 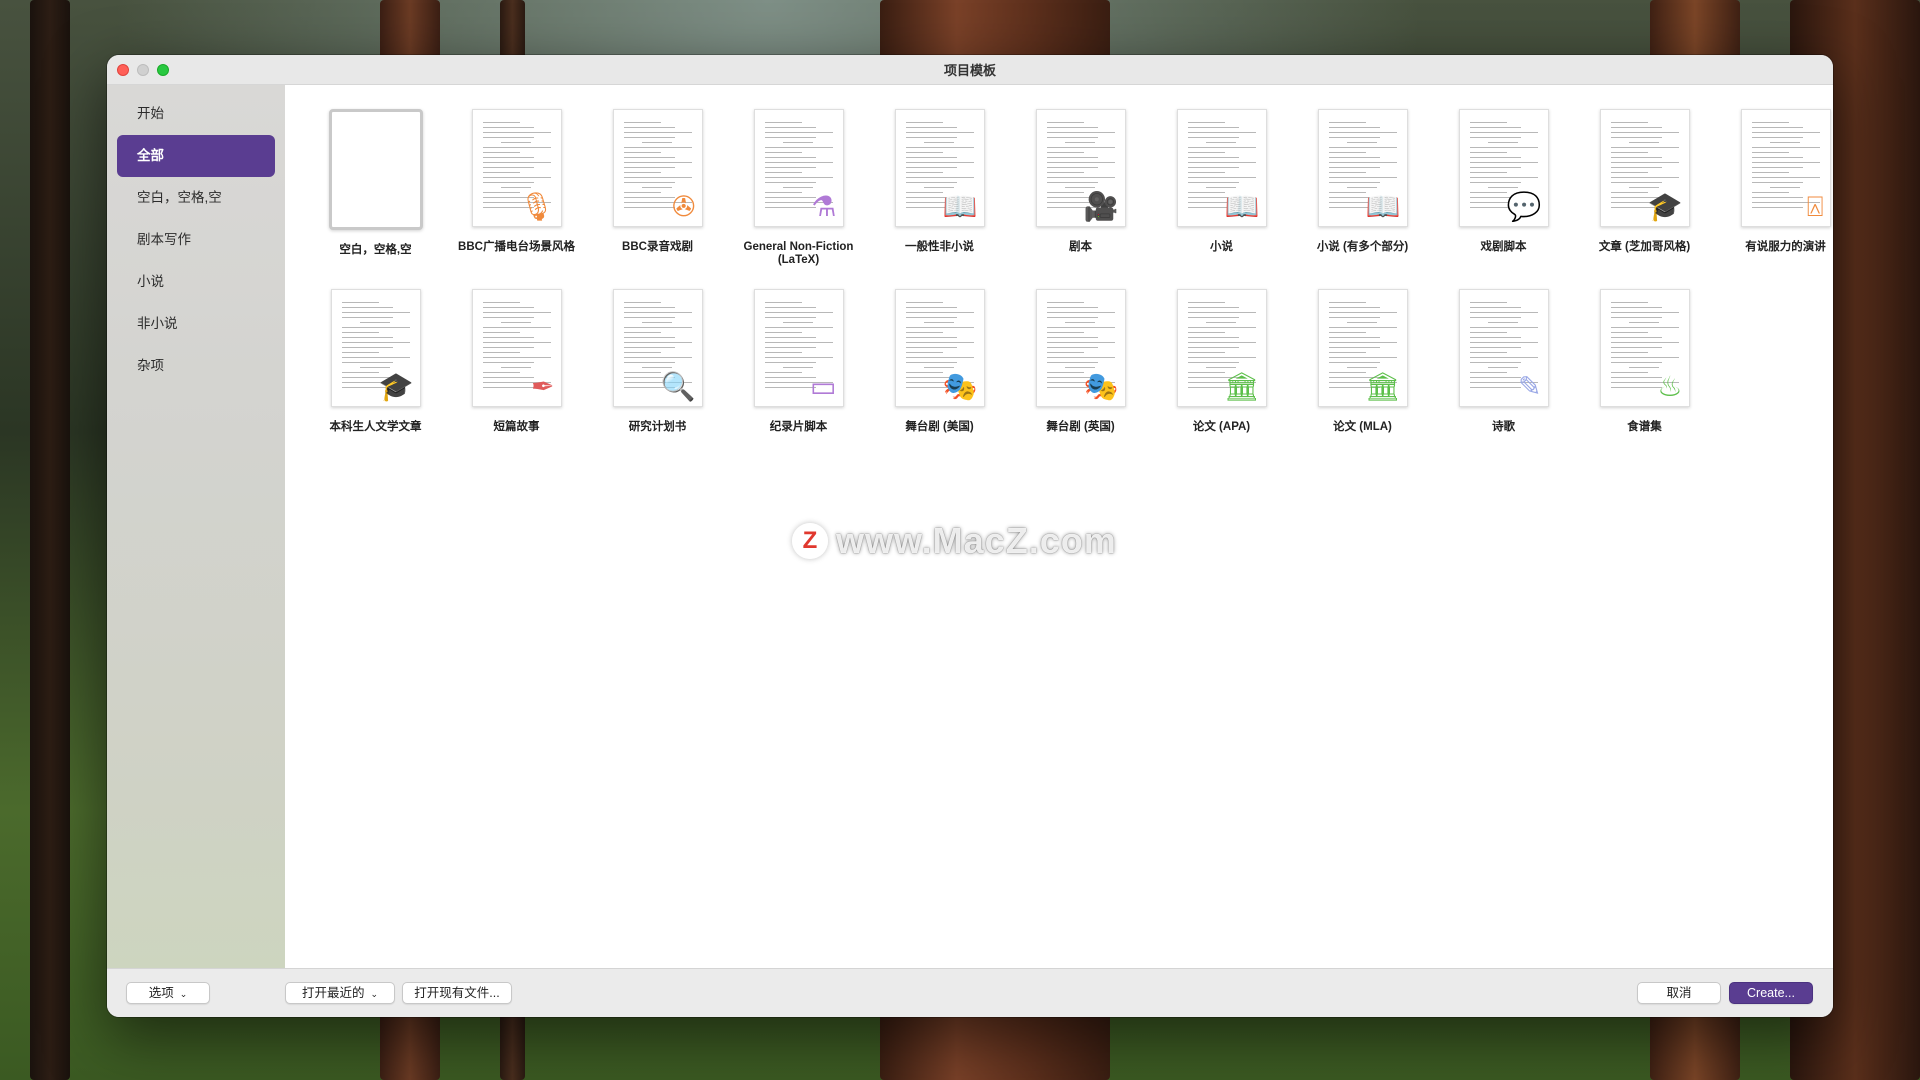 I want to click on close-button, so click(x=123, y=70).